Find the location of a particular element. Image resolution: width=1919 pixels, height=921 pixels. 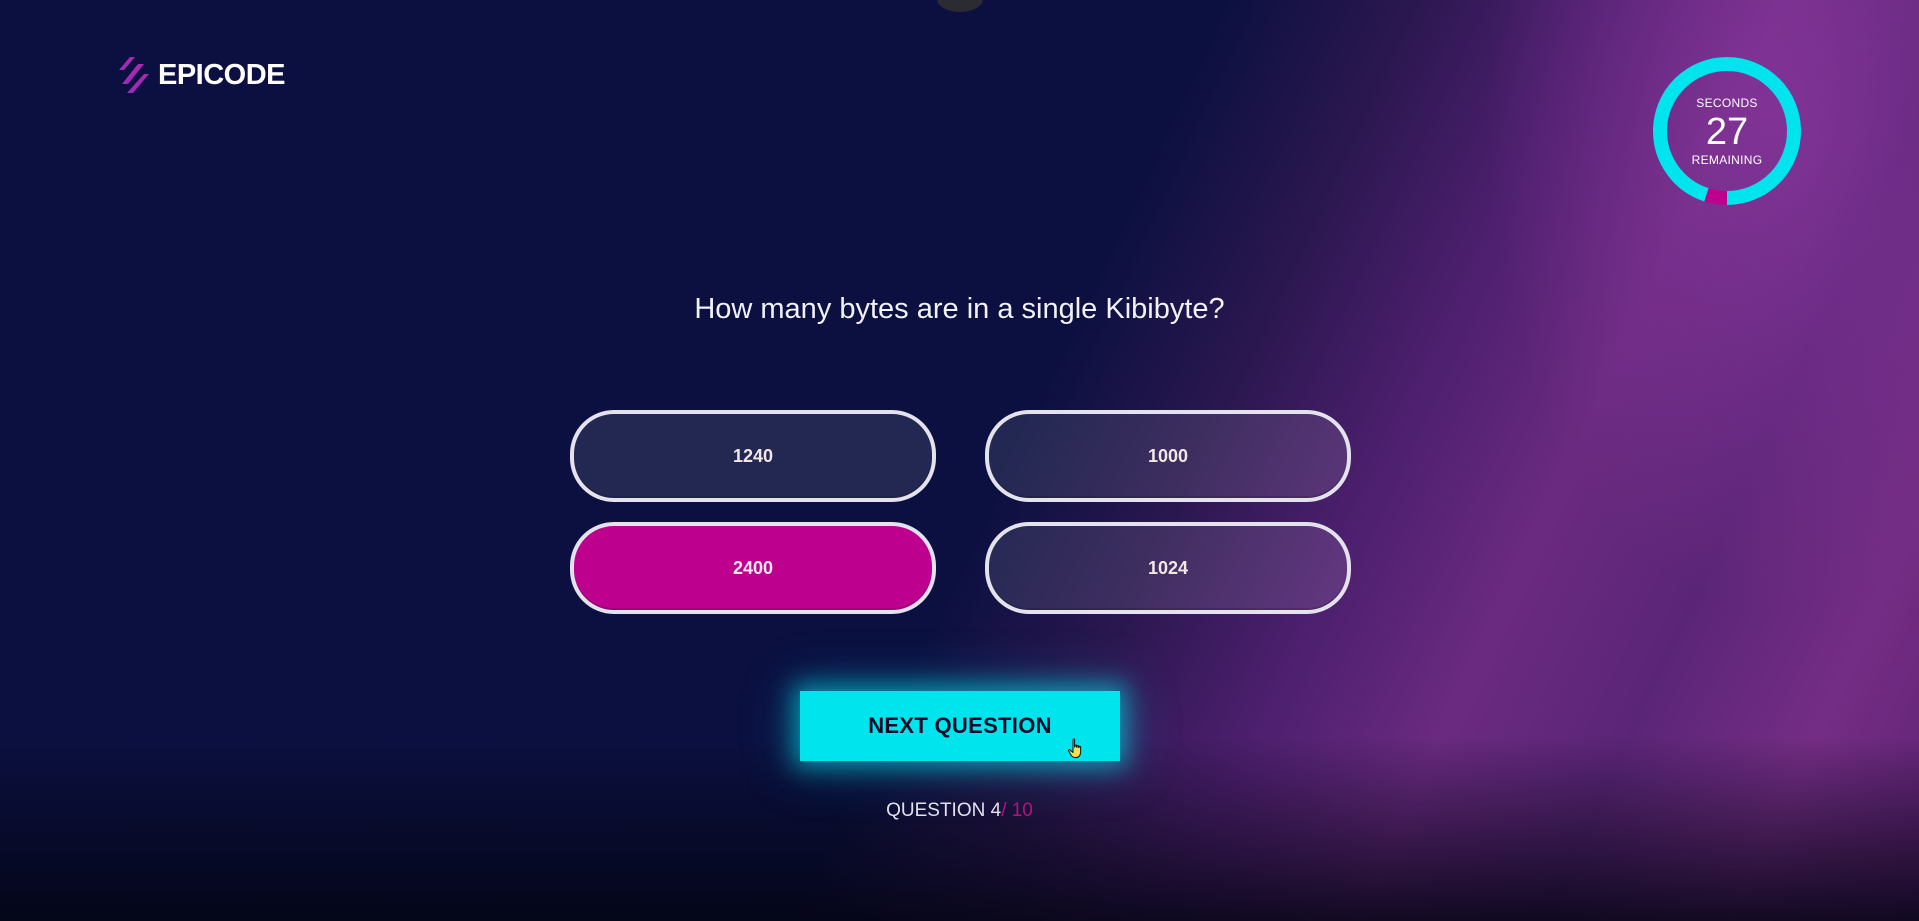

answer-option-1: 1240 is located at coordinates (753, 456).